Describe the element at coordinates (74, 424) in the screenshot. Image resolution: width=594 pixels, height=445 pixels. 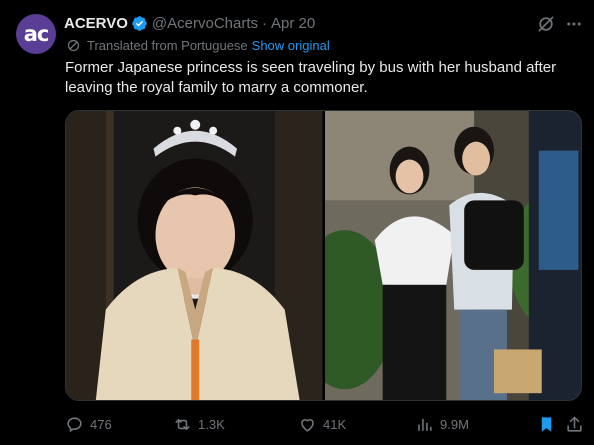
I see `reply-icon` at that location.